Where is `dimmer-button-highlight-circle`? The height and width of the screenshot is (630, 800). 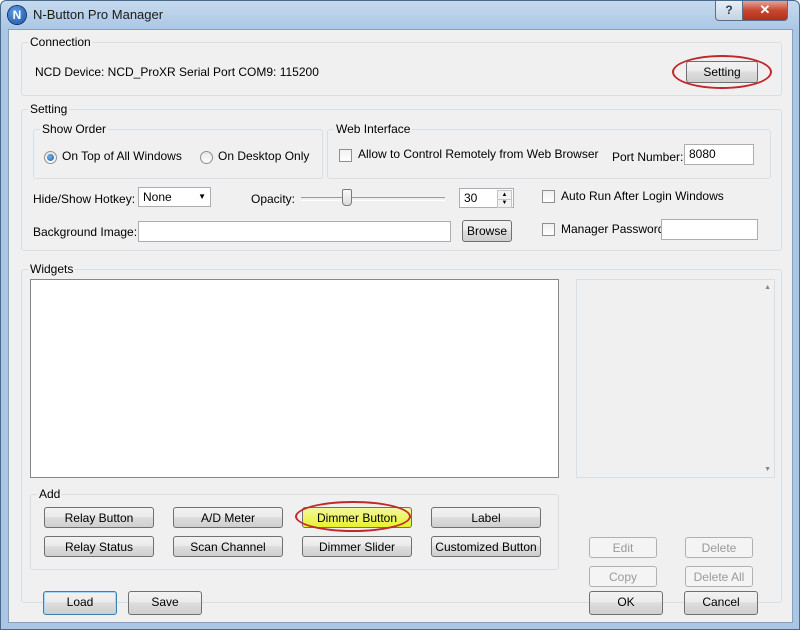
dimmer-button-highlight-circle is located at coordinates (353, 516).